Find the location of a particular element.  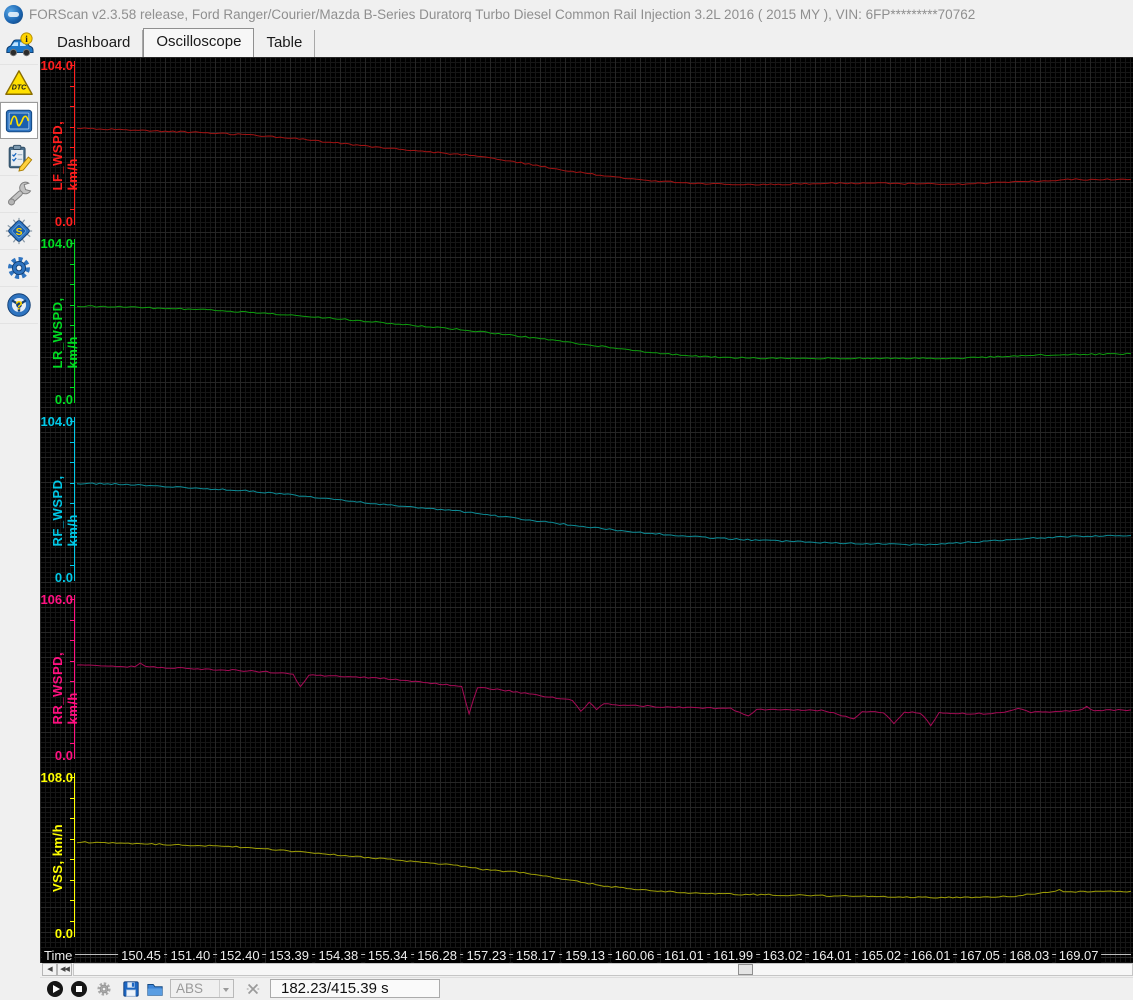

svg-text: S is located at coordinates (19, 232).